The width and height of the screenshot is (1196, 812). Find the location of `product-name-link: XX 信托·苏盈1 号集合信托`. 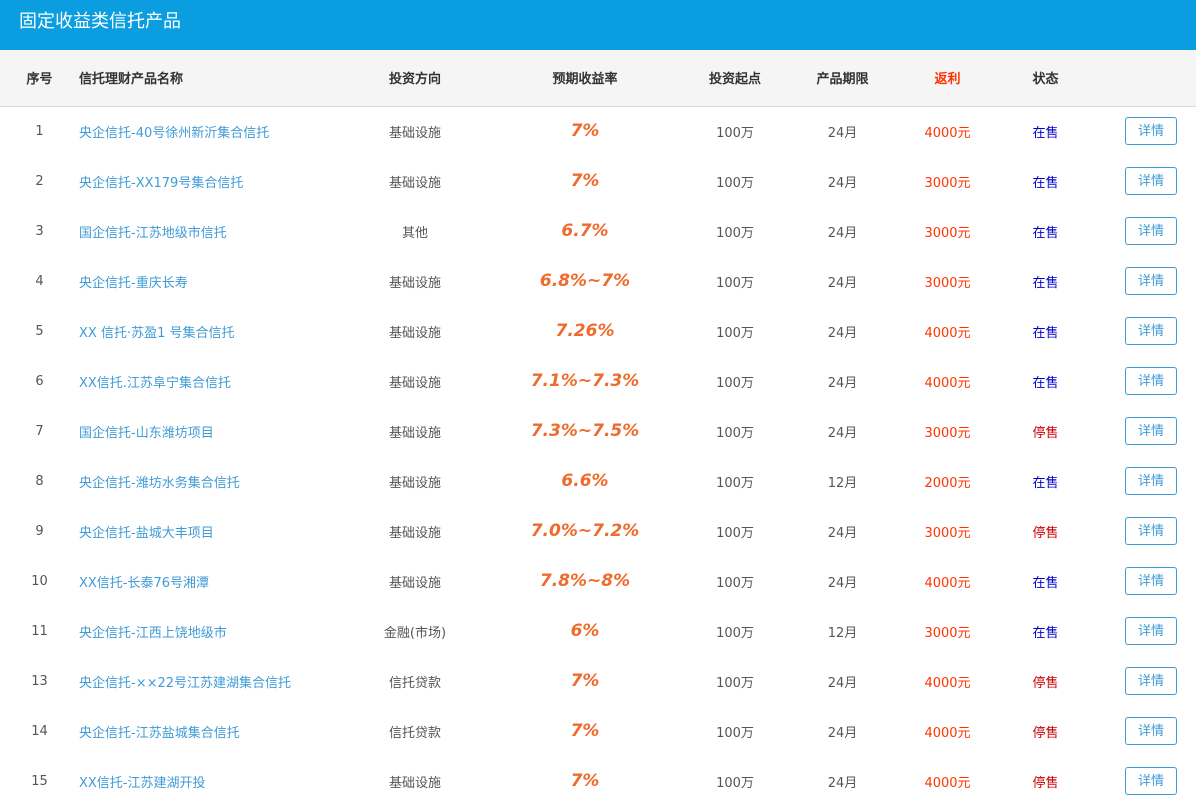

product-name-link: XX 信托·苏盈1 号集合信托 is located at coordinates (217, 331).